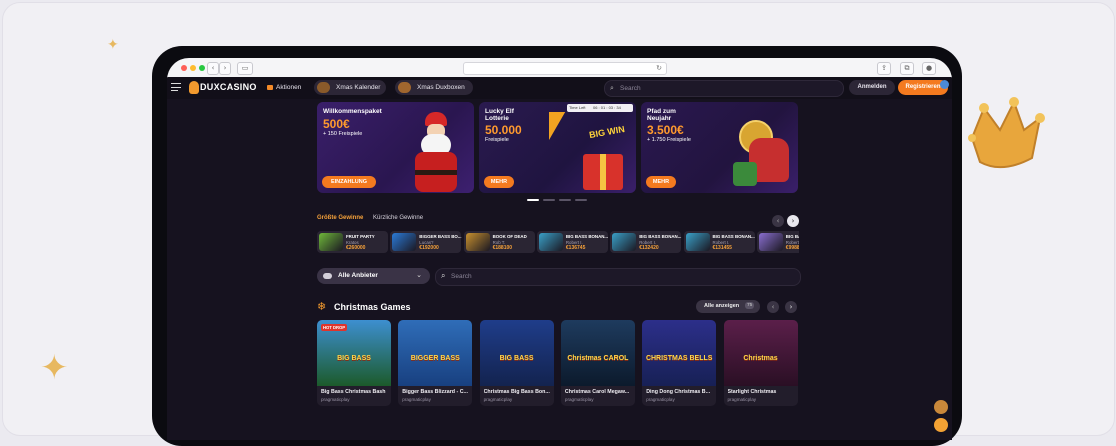  I want to click on game-thumbnail-title: Christmas CAROL, so click(598, 358).